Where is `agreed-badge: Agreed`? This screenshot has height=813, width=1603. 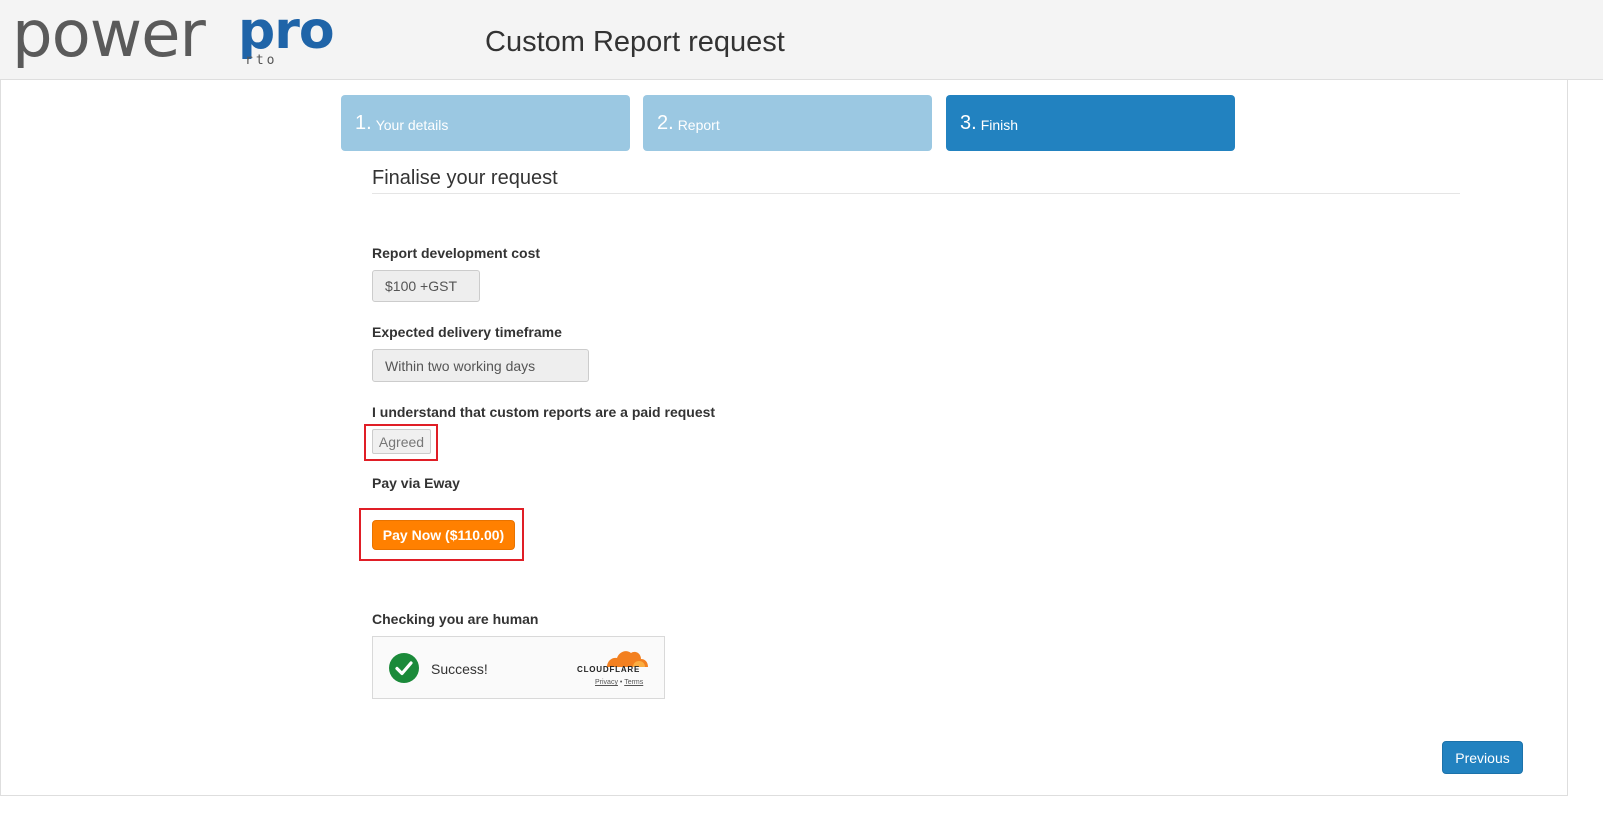 agreed-badge: Agreed is located at coordinates (401, 441).